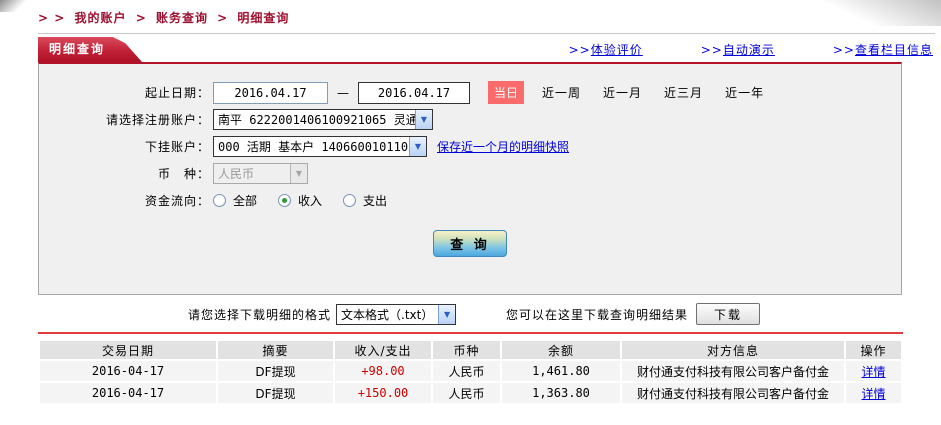 Image resolution: width=941 pixels, height=425 pixels. I want to click on date-range-dash: —, so click(343, 92).